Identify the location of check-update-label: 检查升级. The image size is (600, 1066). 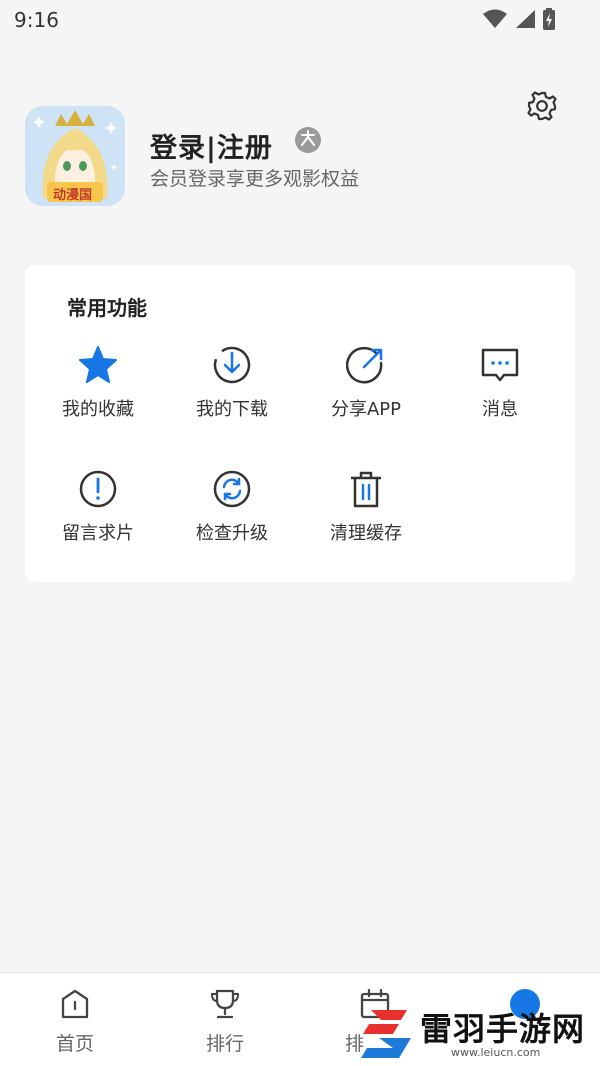
(232, 533).